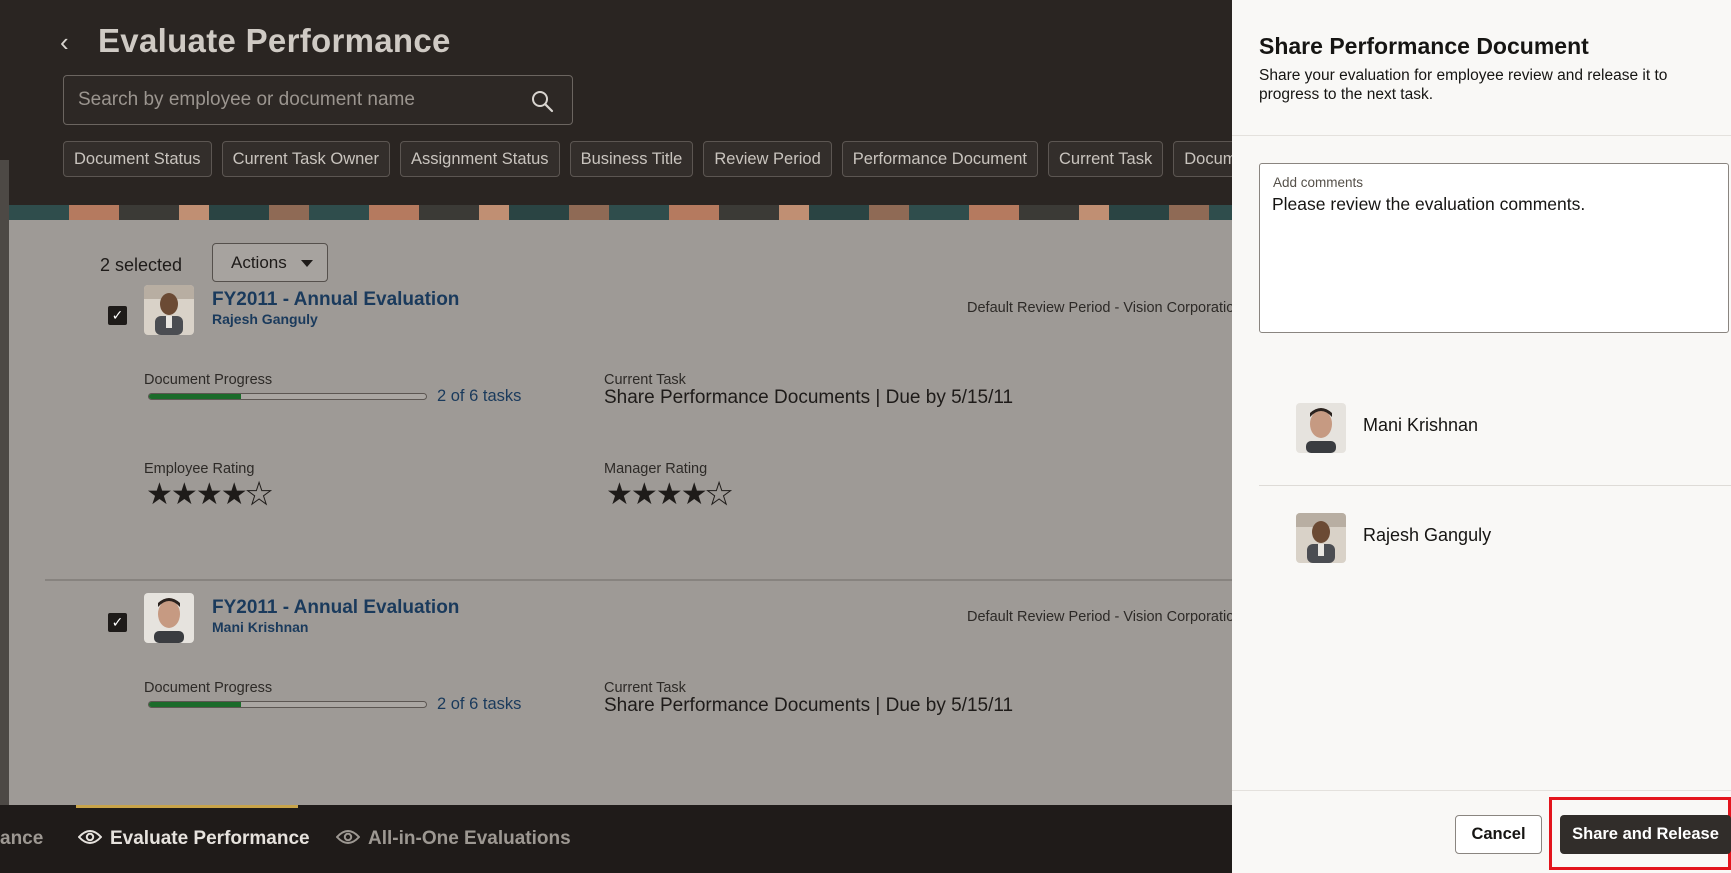 Image resolution: width=1731 pixels, height=873 pixels. I want to click on caret-down-icon, so click(307, 263).